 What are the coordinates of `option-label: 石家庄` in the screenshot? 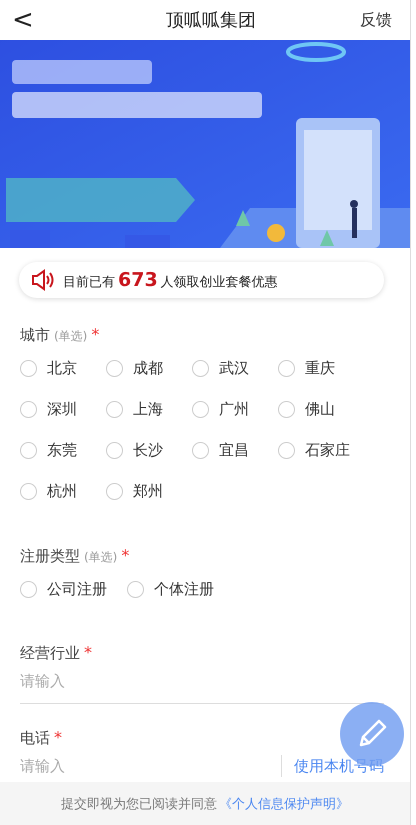 It's located at (327, 450).